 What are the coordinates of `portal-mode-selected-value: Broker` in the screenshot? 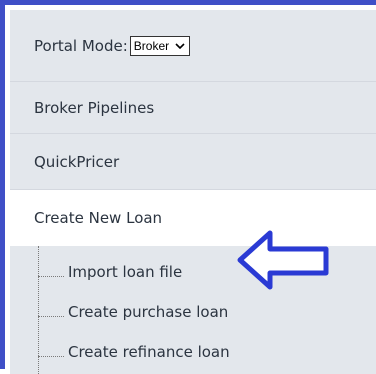 It's located at (151, 45).